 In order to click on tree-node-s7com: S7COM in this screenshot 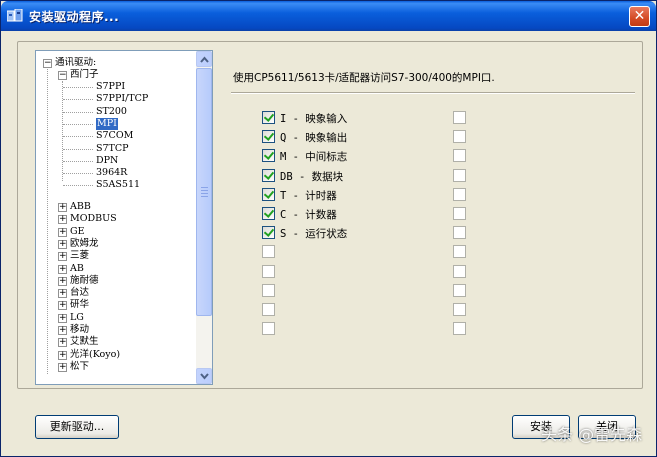, I will do `click(114, 136)`.